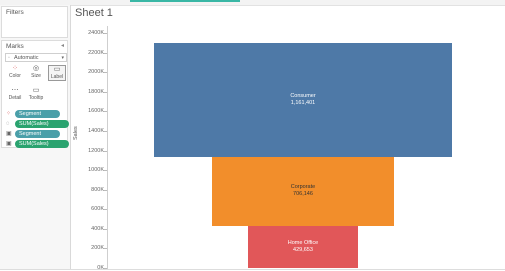 Image resolution: width=505 pixels, height=271 pixels. I want to click on y-tick-label: 1400K, so click(96, 130).